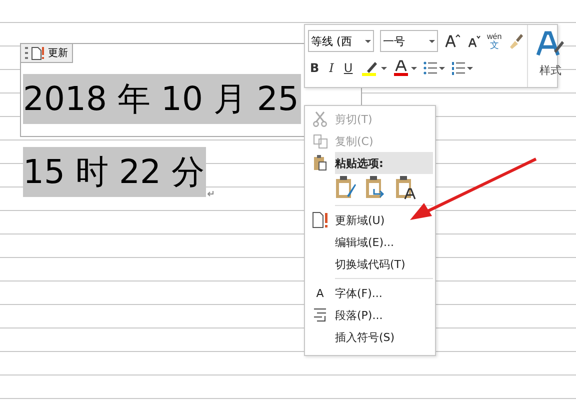  I want to click on font-color-icon, so click(400, 68).